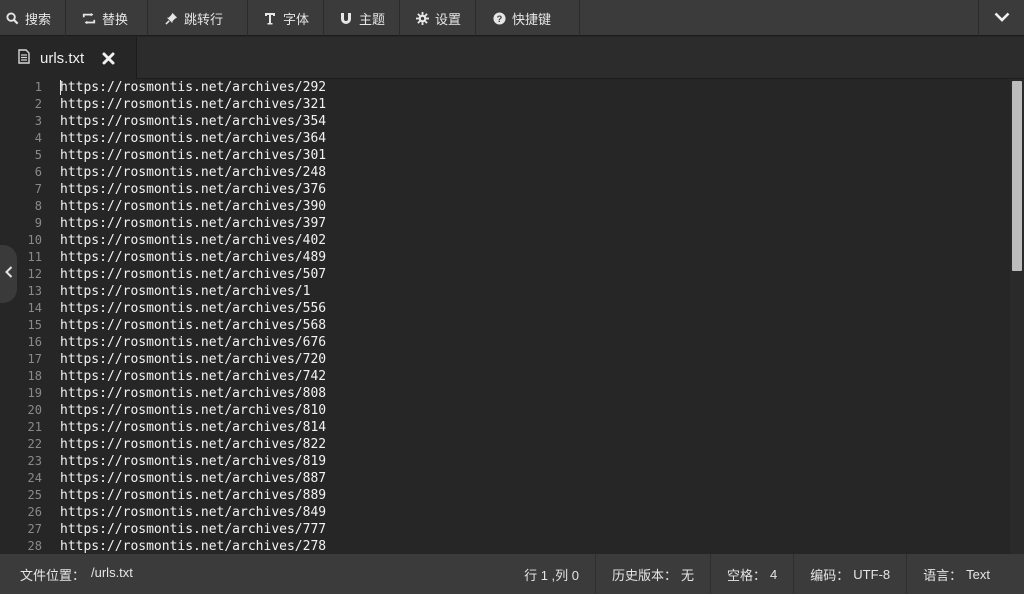 The image size is (1024, 594). Describe the element at coordinates (33, 18) in the screenshot. I see `search-button: 搜索` at that location.